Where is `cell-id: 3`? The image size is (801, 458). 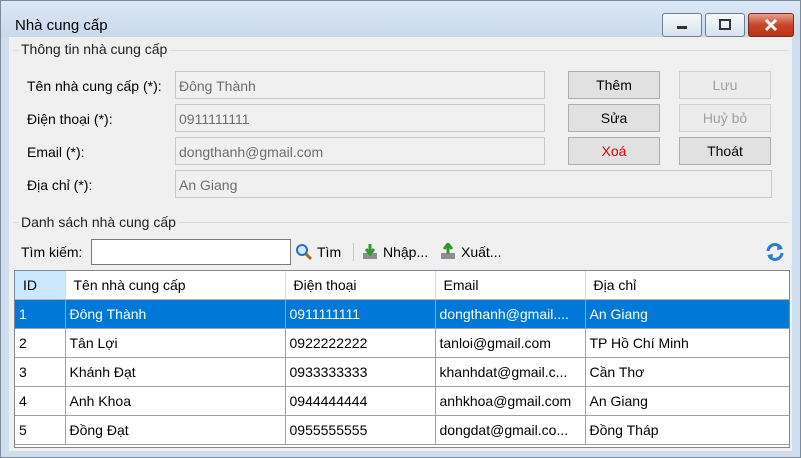 cell-id: 3 is located at coordinates (40, 372).